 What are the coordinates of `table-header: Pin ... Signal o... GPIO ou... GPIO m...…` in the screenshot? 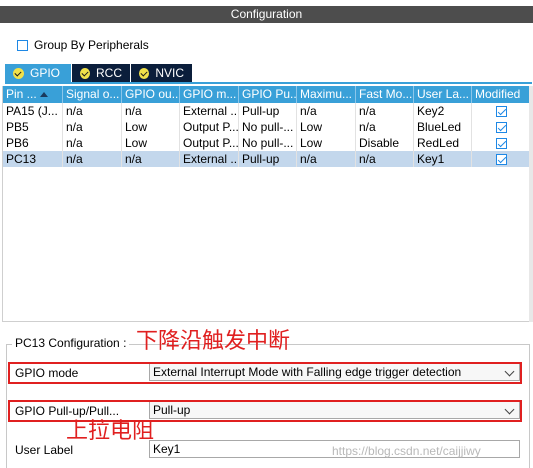 It's located at (266, 94).